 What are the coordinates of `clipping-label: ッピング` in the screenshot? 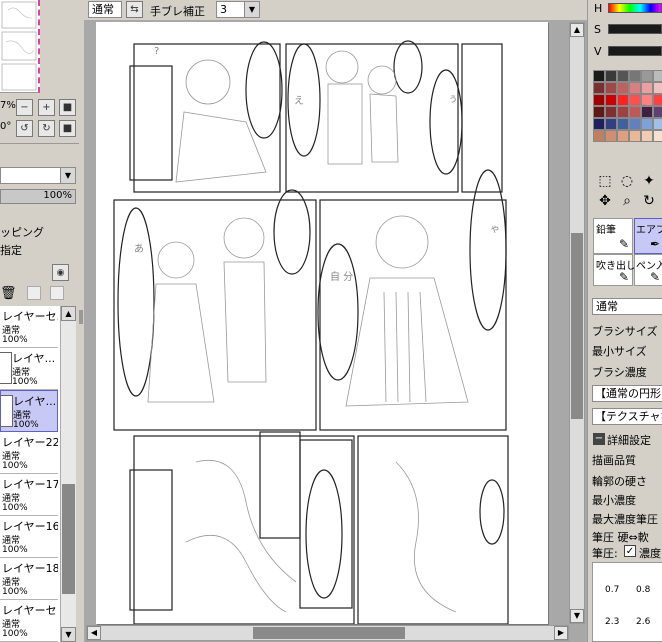 It's located at (22, 232).